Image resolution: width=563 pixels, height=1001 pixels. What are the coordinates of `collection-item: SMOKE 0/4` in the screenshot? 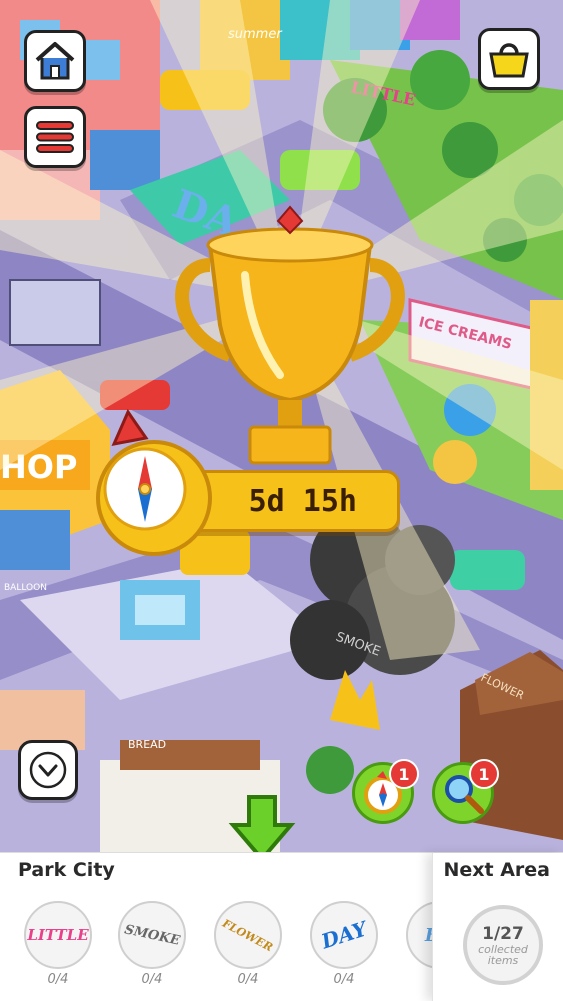 It's located at (152, 944).